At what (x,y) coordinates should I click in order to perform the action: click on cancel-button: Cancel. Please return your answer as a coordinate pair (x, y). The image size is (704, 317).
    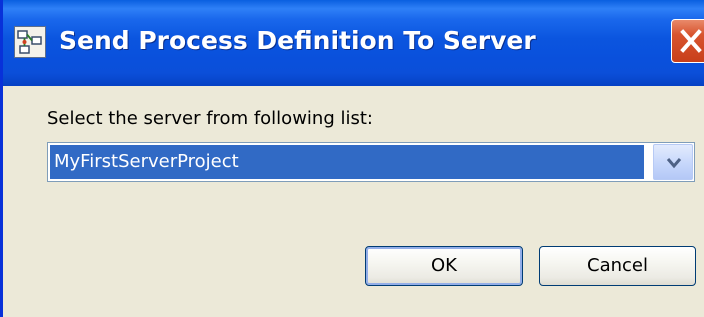
    Looking at the image, I should click on (617, 266).